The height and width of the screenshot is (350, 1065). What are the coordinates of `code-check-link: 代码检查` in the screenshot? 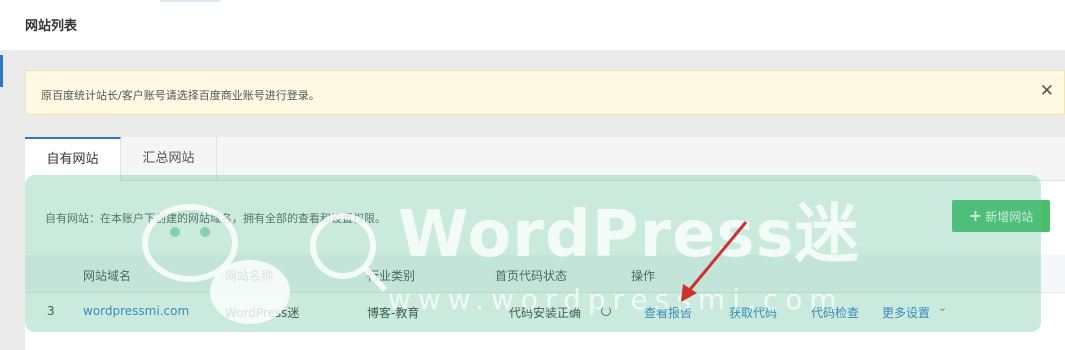 It's located at (835, 312).